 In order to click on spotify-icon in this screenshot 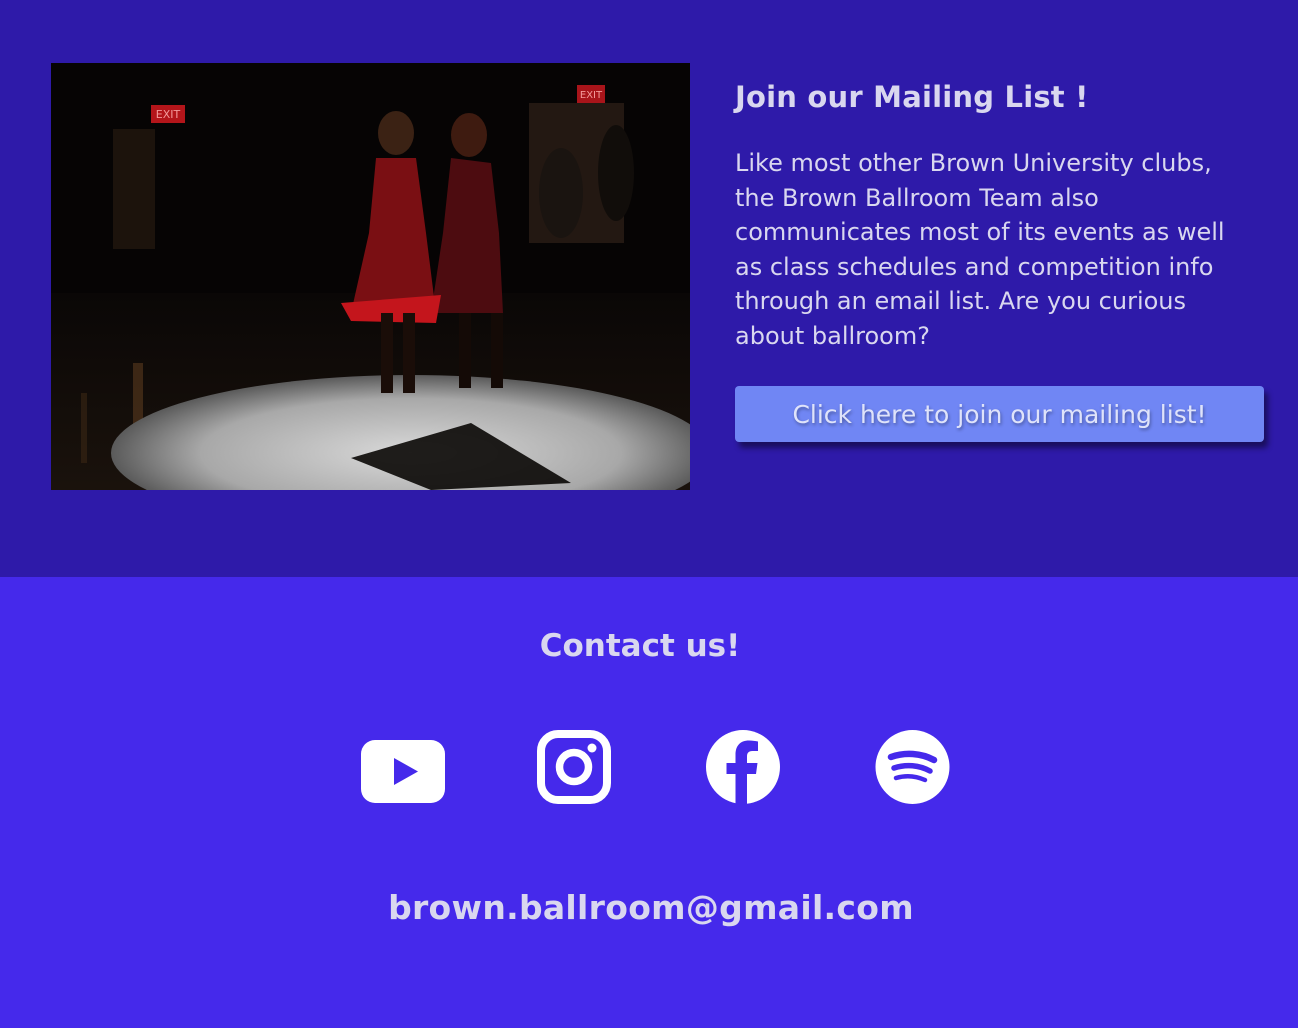, I will do `click(912, 769)`.